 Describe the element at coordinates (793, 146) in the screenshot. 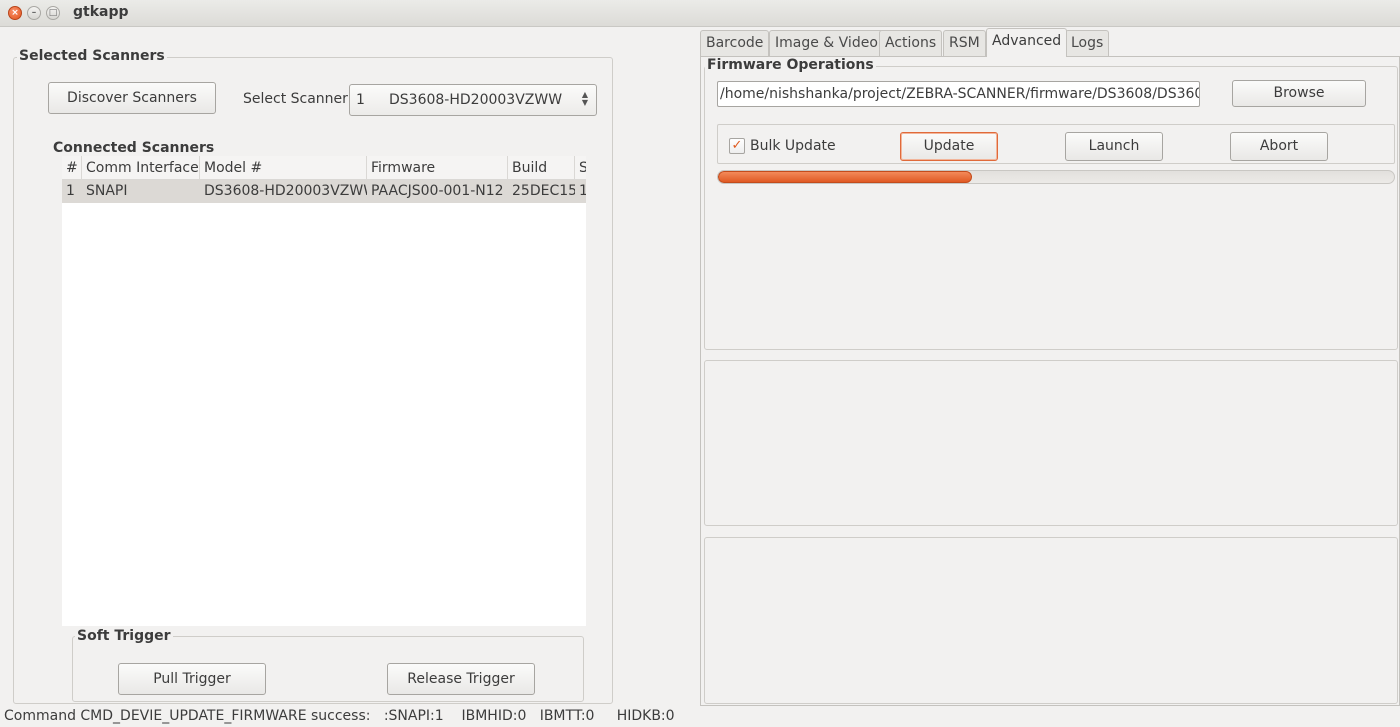

I see `bulk-update-label: Bulk Update` at that location.